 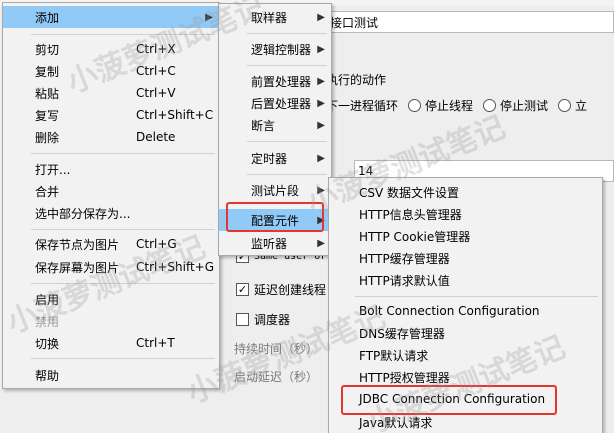 I want to click on config-item-http-header-manager: HTTP信息头管理器, so click(x=465, y=214).